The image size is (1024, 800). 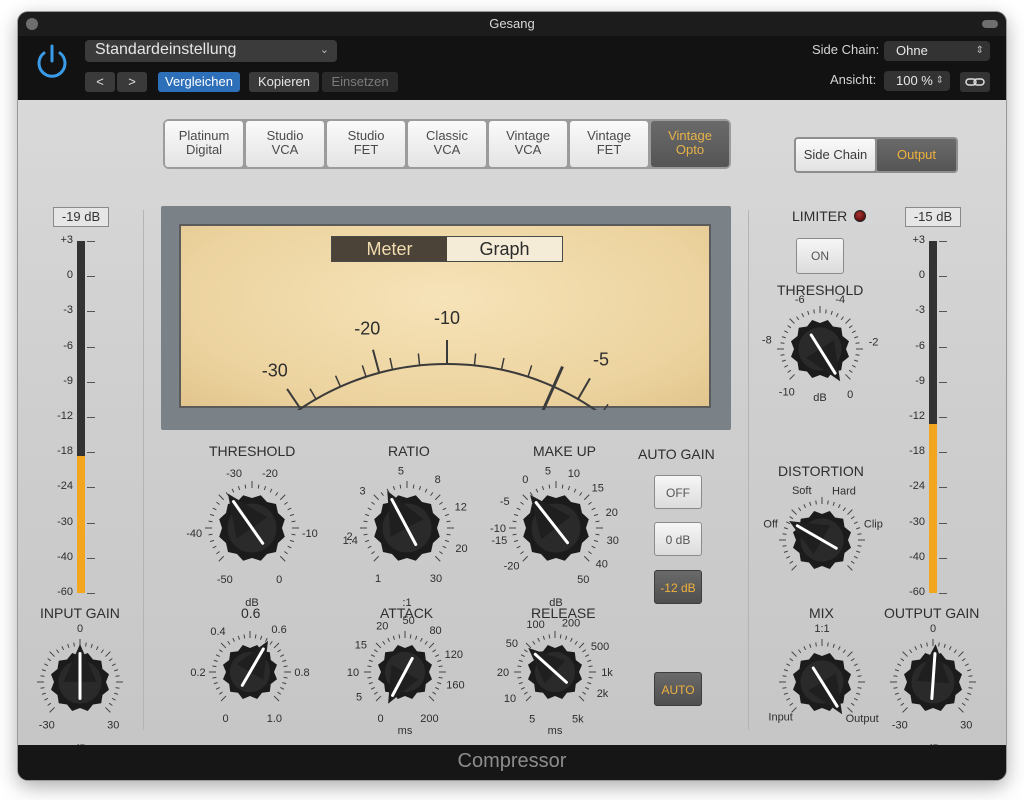 I want to click on paste-button: Einsetzen, so click(x=360, y=82).